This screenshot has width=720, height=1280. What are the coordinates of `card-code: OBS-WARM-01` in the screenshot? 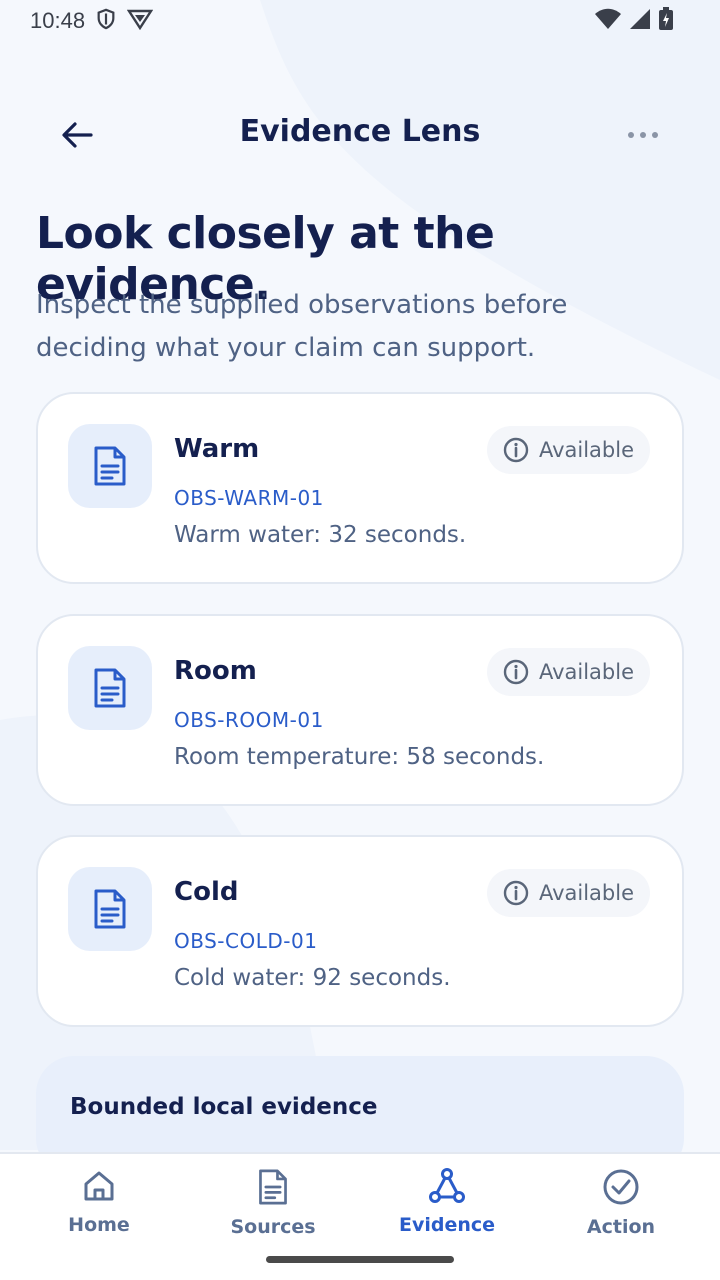 It's located at (249, 498).